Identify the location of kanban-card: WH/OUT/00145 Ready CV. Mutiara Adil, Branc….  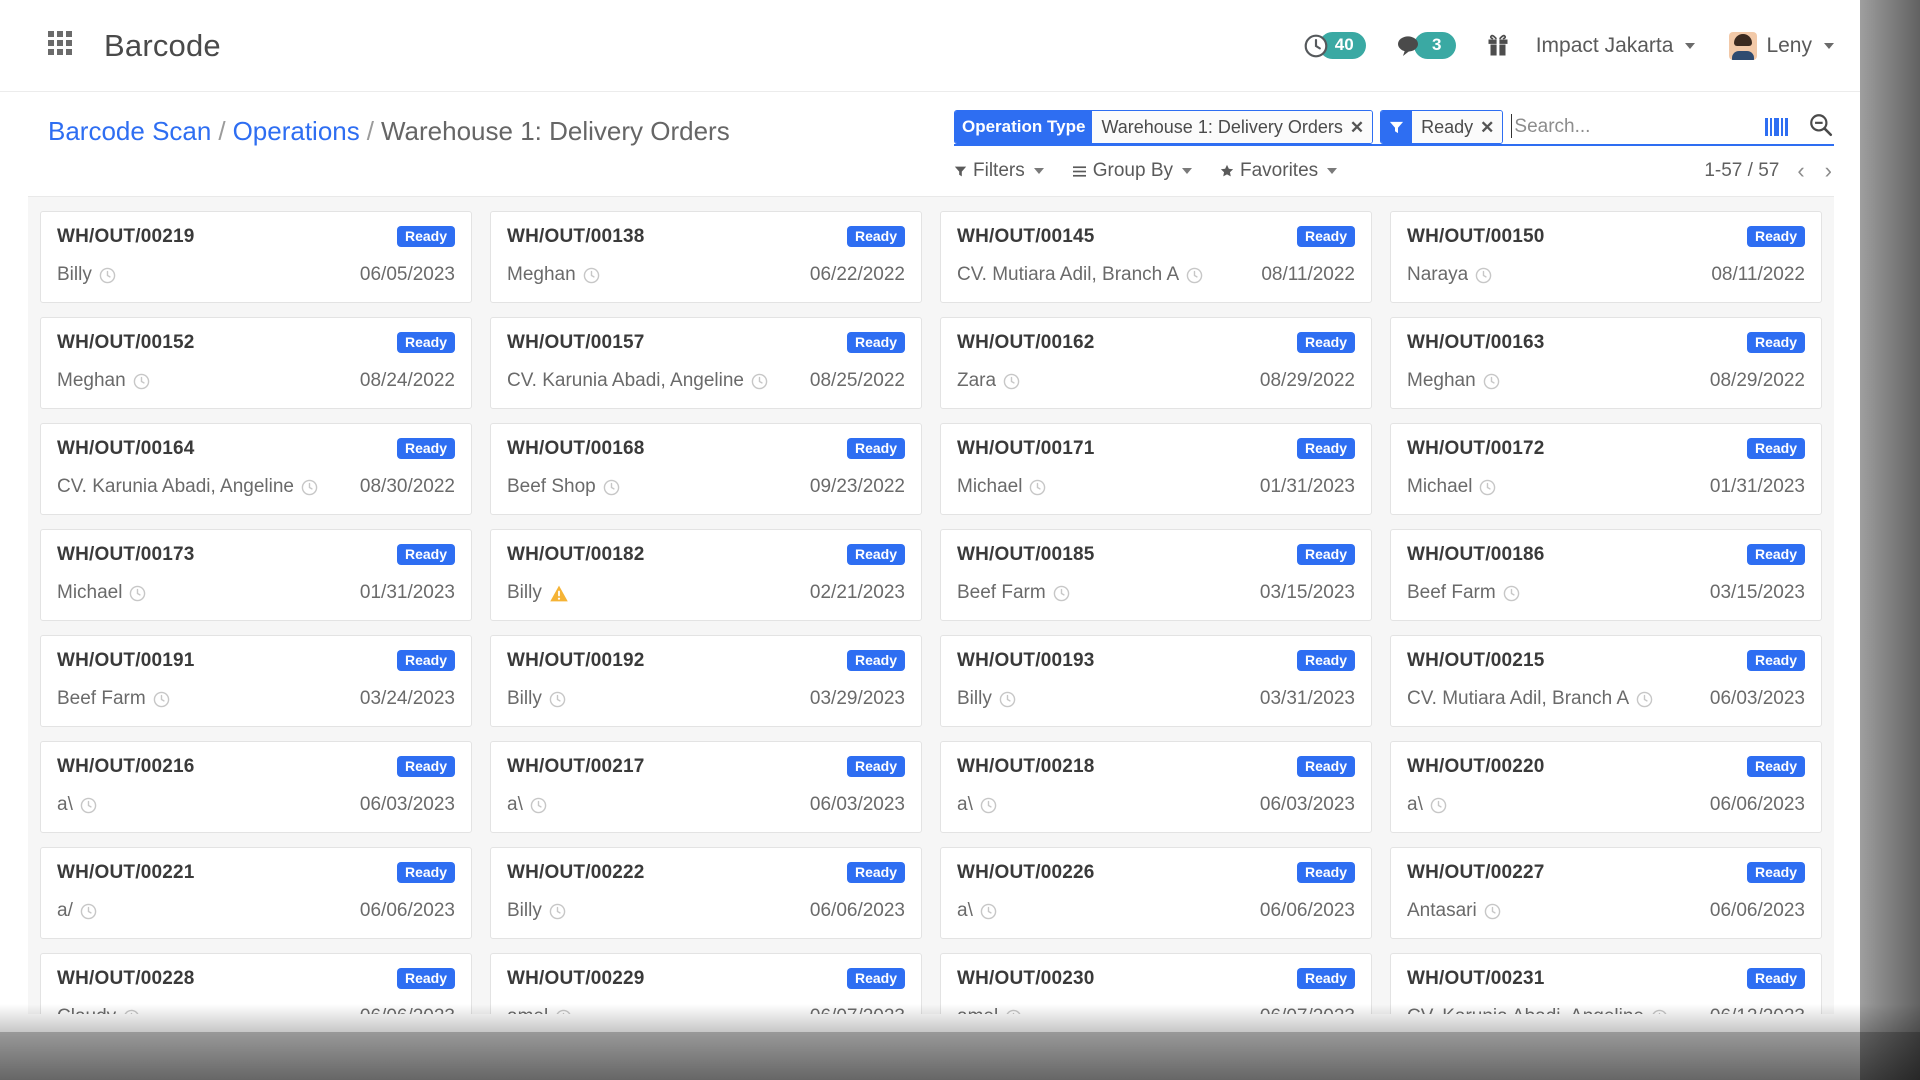
(1156, 257).